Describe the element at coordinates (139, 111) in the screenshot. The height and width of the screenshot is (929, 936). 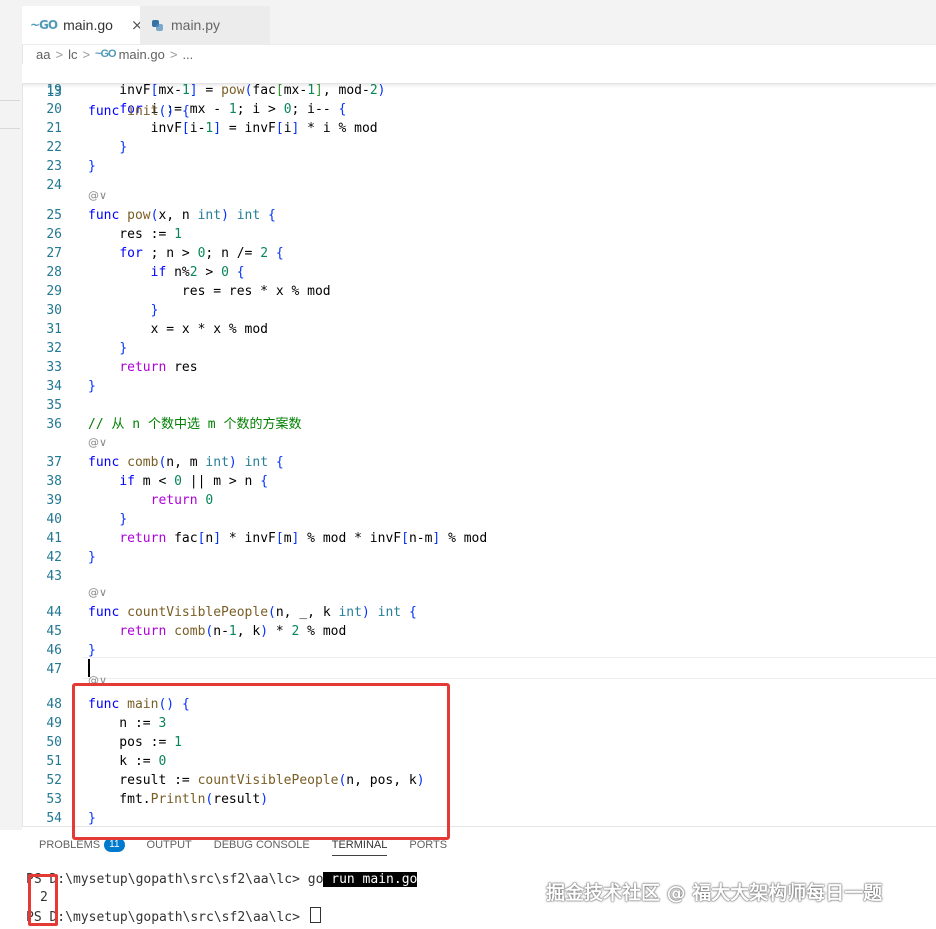
I see `code-text: func init() {` at that location.